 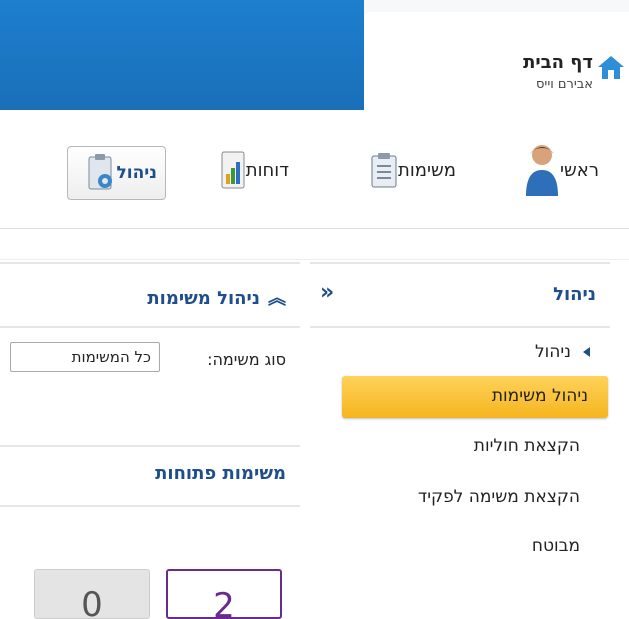 What do you see at coordinates (475, 397) in the screenshot?
I see `sidebar-item-task-management: ניהול משימות` at bounding box center [475, 397].